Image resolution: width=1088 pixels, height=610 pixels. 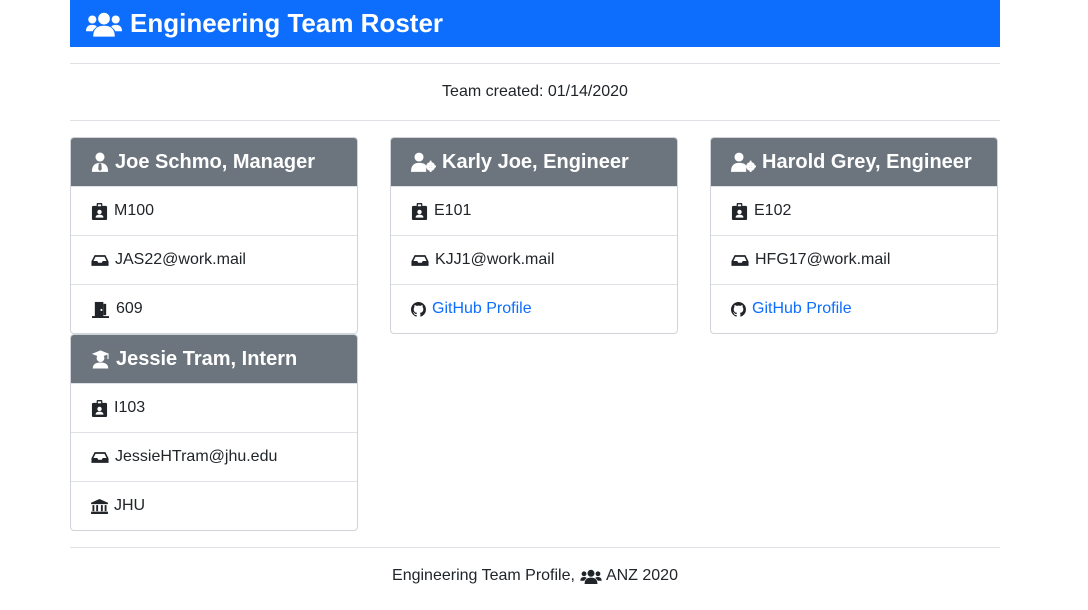 I want to click on card-header: Karly Joe, Engineer, so click(x=534, y=162).